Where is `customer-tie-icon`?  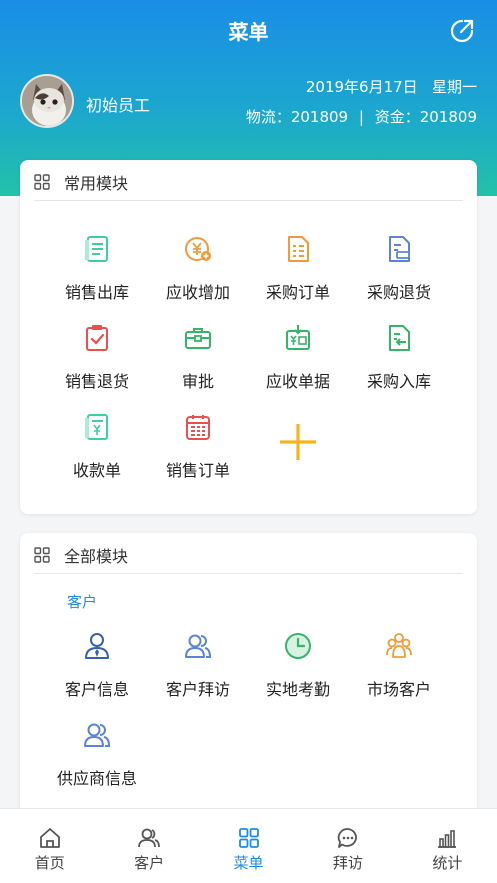
customer-tie-icon is located at coordinates (97, 646).